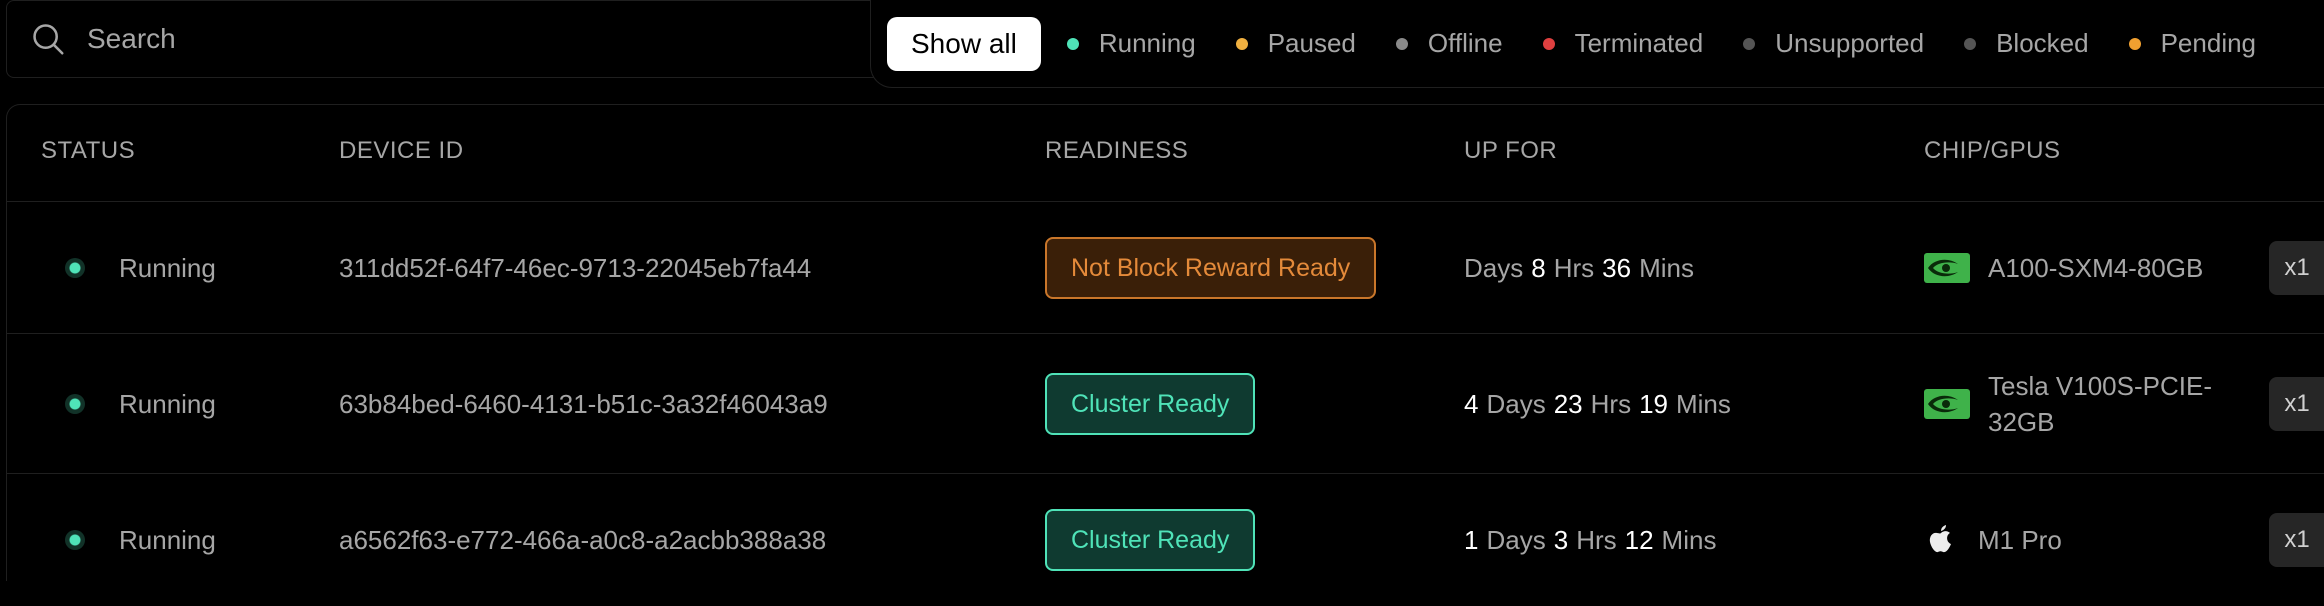 This screenshot has width=2324, height=606. What do you see at coordinates (1311, 43) in the screenshot?
I see `filter-label: Paused` at bounding box center [1311, 43].